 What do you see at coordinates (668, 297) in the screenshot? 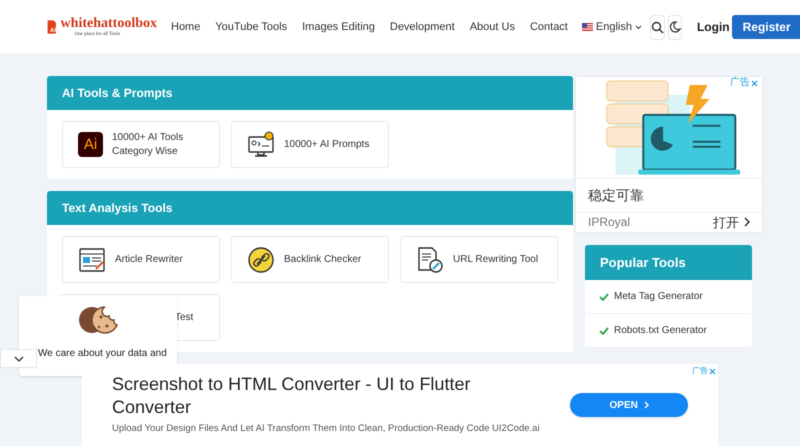
I see `popular-tool-link: Meta Tag Generator` at bounding box center [668, 297].